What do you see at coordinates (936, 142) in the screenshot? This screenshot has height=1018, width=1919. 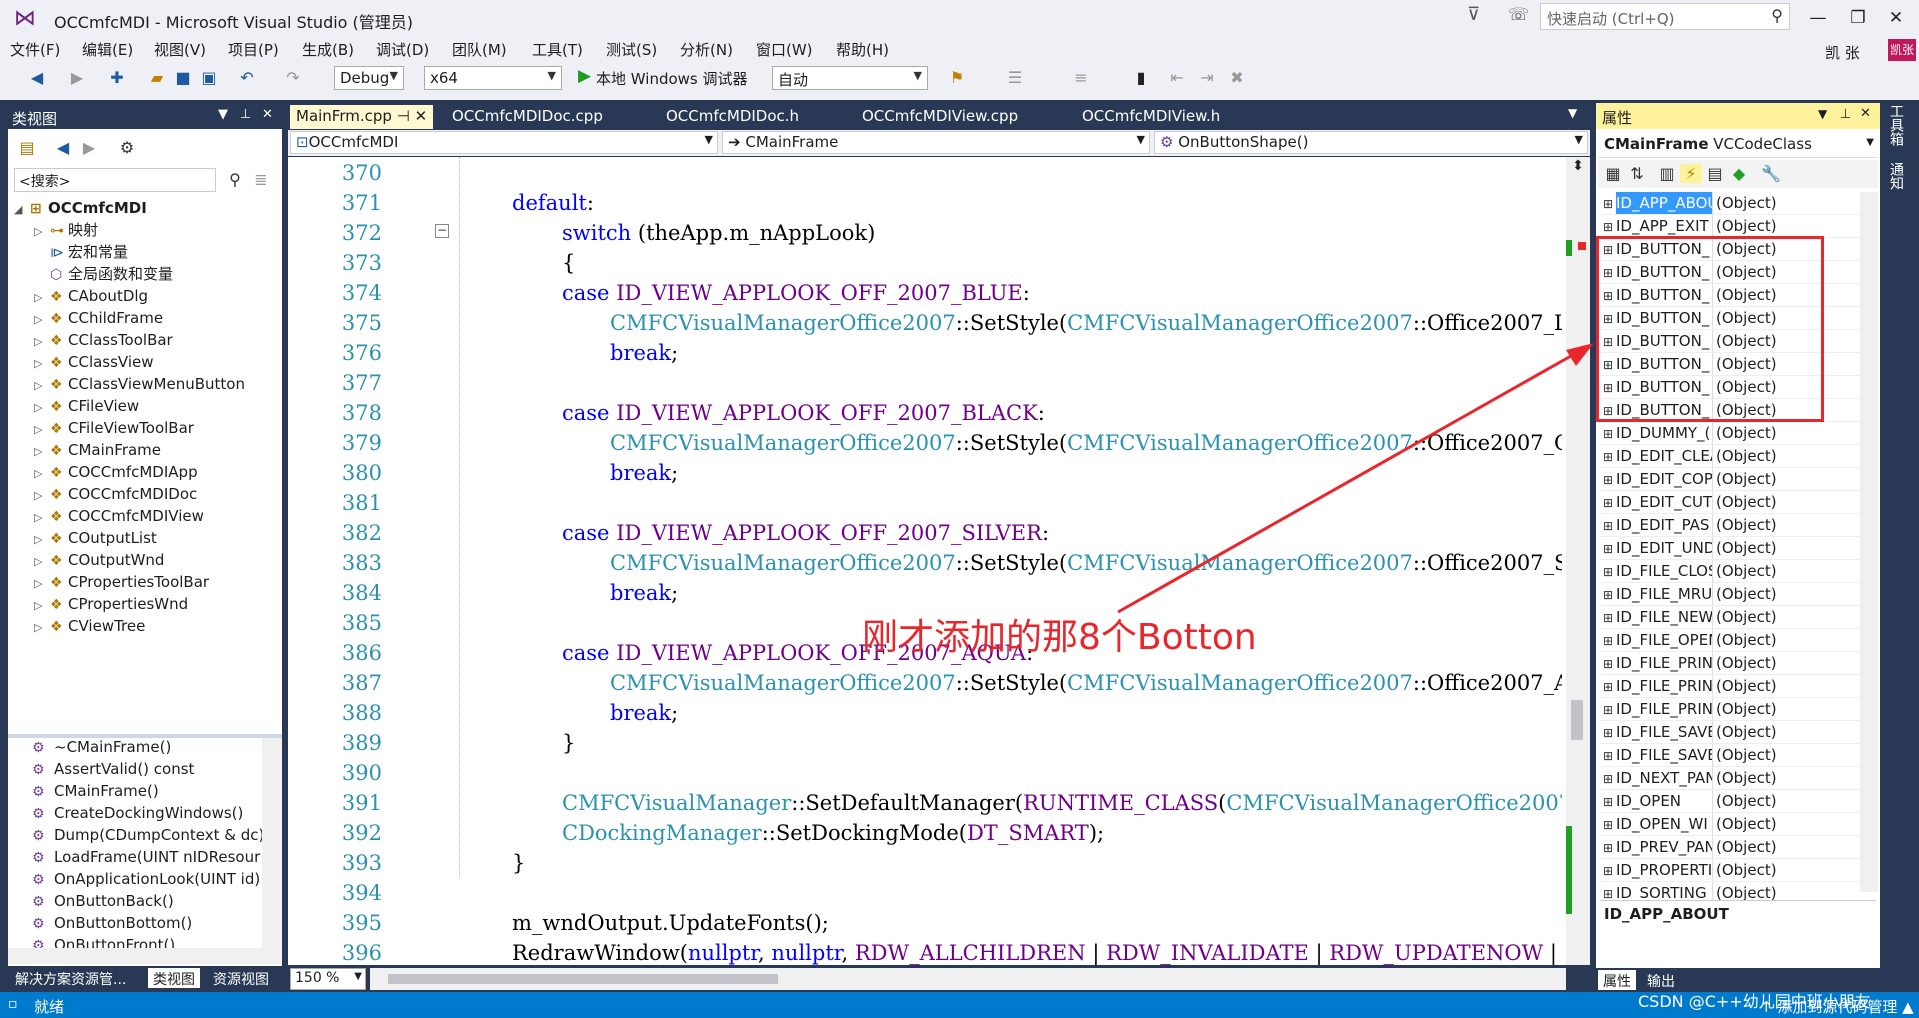 I see `class-nav-select: ➔ CMainFrame ▼` at bounding box center [936, 142].